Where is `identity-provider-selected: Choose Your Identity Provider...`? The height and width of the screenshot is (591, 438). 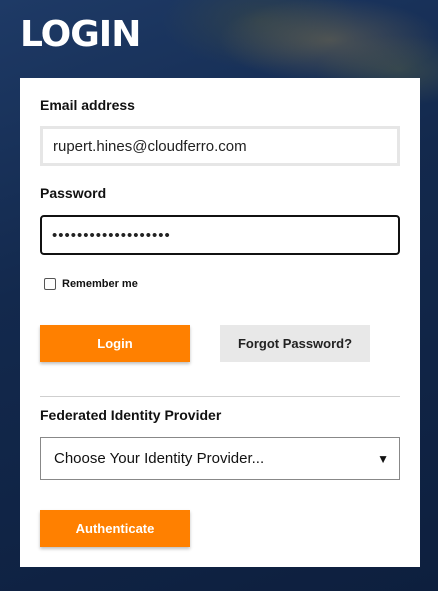
identity-provider-selected: Choose Your Identity Provider... is located at coordinates (159, 458).